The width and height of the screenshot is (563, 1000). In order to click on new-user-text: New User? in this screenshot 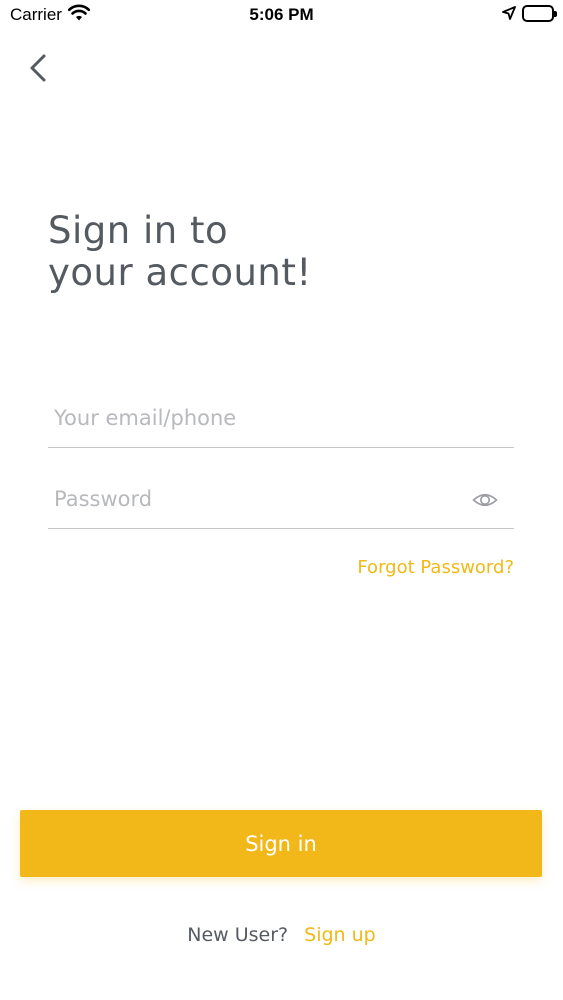, I will do `click(238, 935)`.